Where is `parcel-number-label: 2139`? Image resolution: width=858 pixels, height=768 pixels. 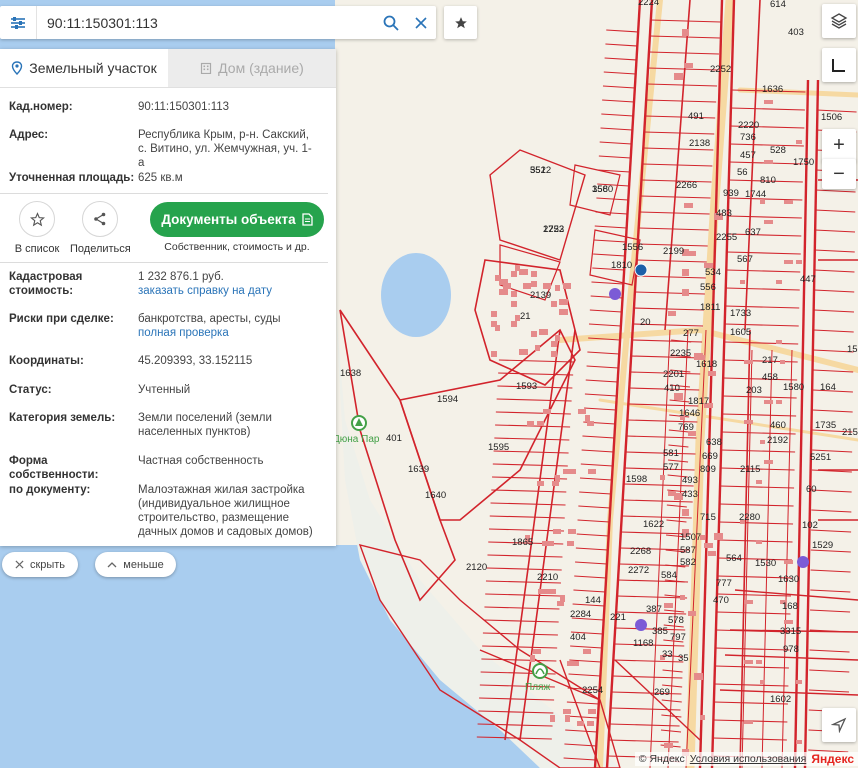
parcel-number-label: 2139 is located at coordinates (540, 295).